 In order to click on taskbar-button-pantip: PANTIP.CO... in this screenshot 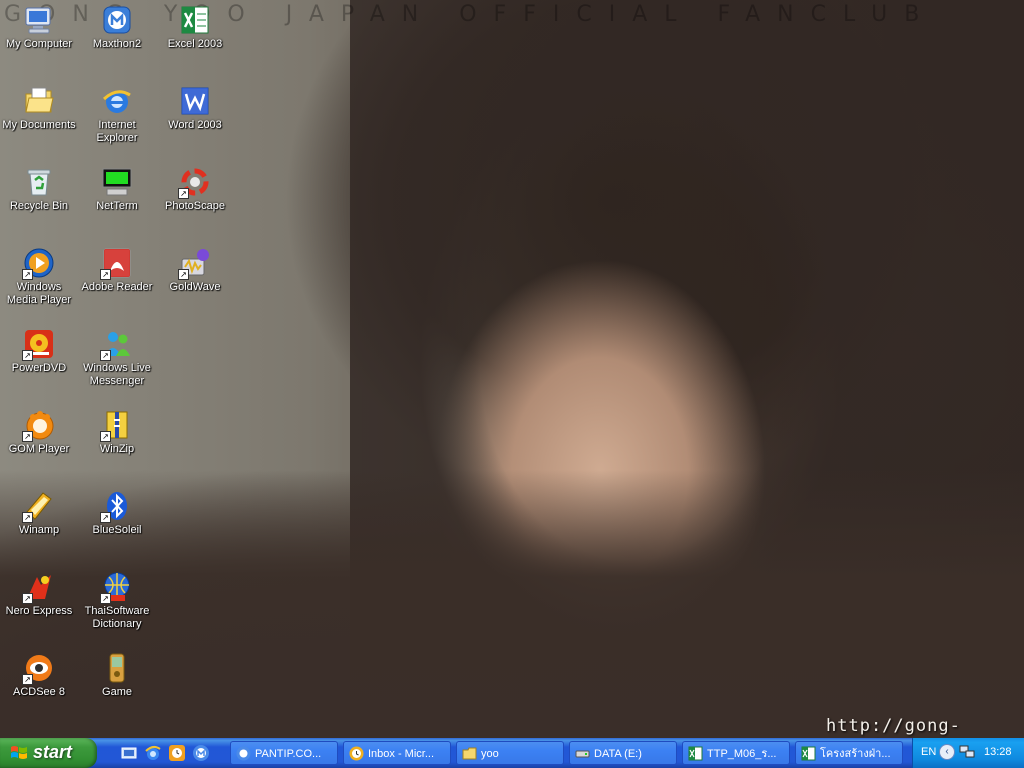, I will do `click(284, 753)`.